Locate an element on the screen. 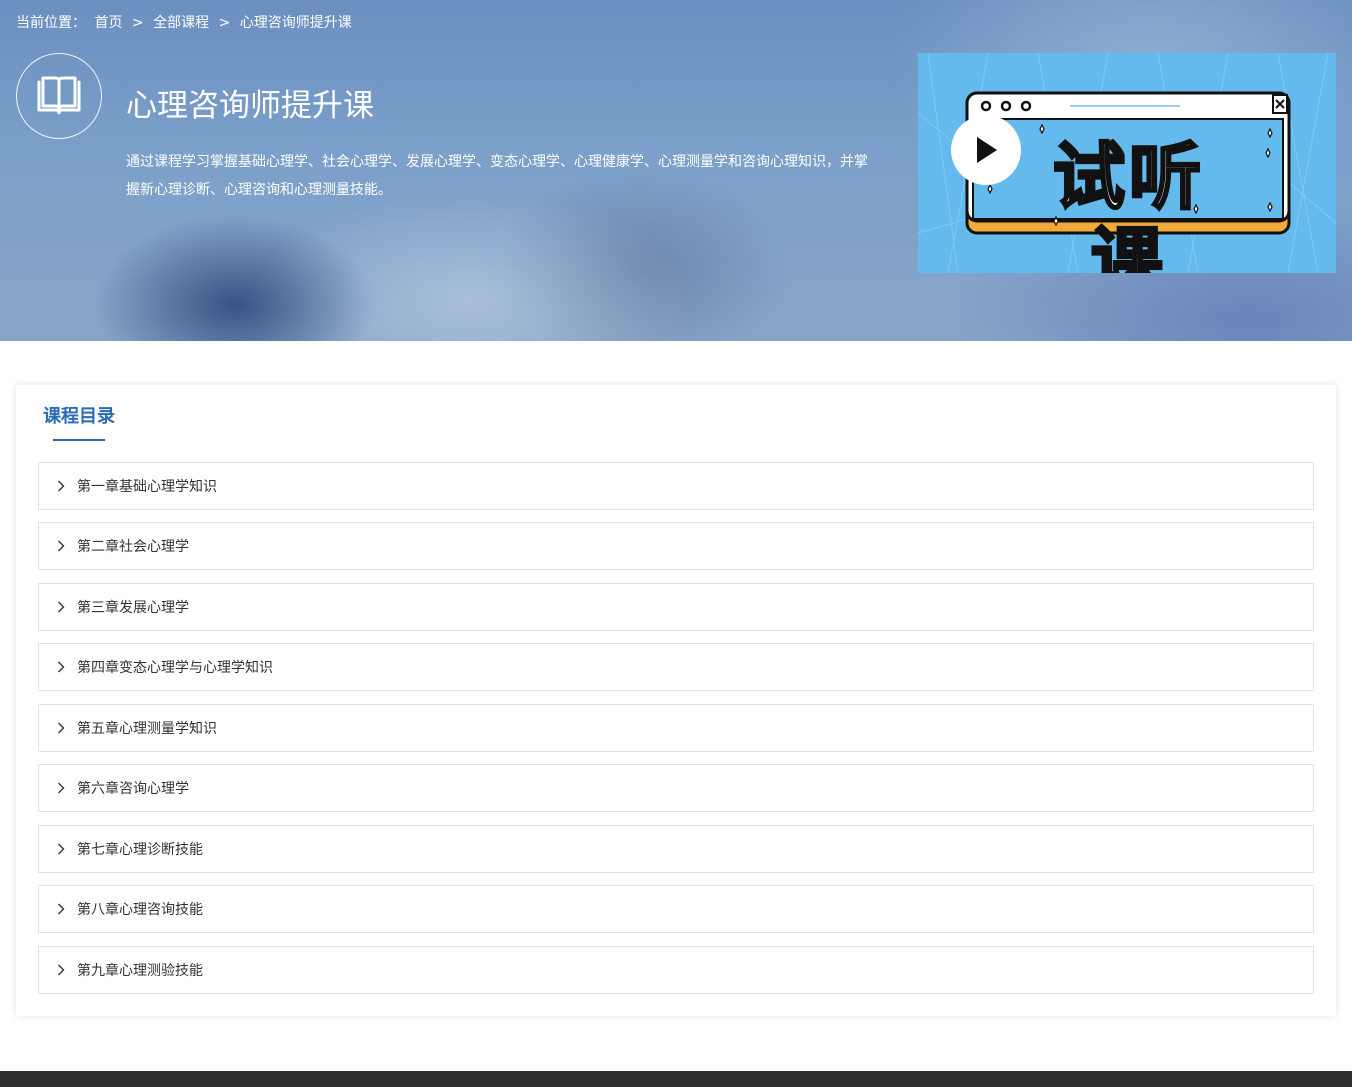  chapter-item: 第一章基础心理学知识 is located at coordinates (676, 486).